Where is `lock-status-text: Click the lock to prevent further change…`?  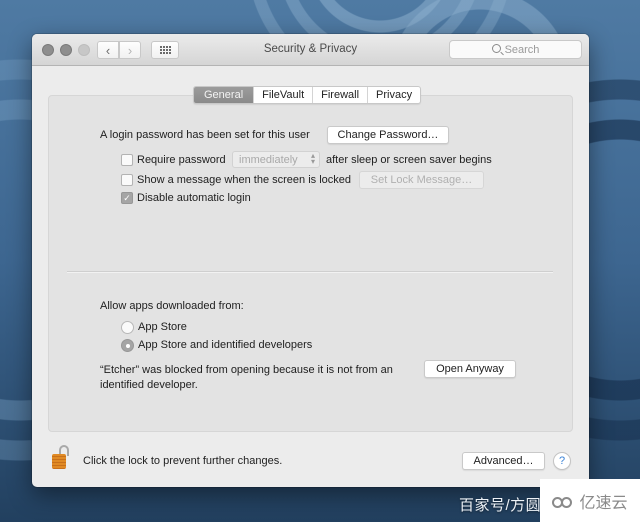
lock-status-text: Click the lock to prevent further change… is located at coordinates (183, 461).